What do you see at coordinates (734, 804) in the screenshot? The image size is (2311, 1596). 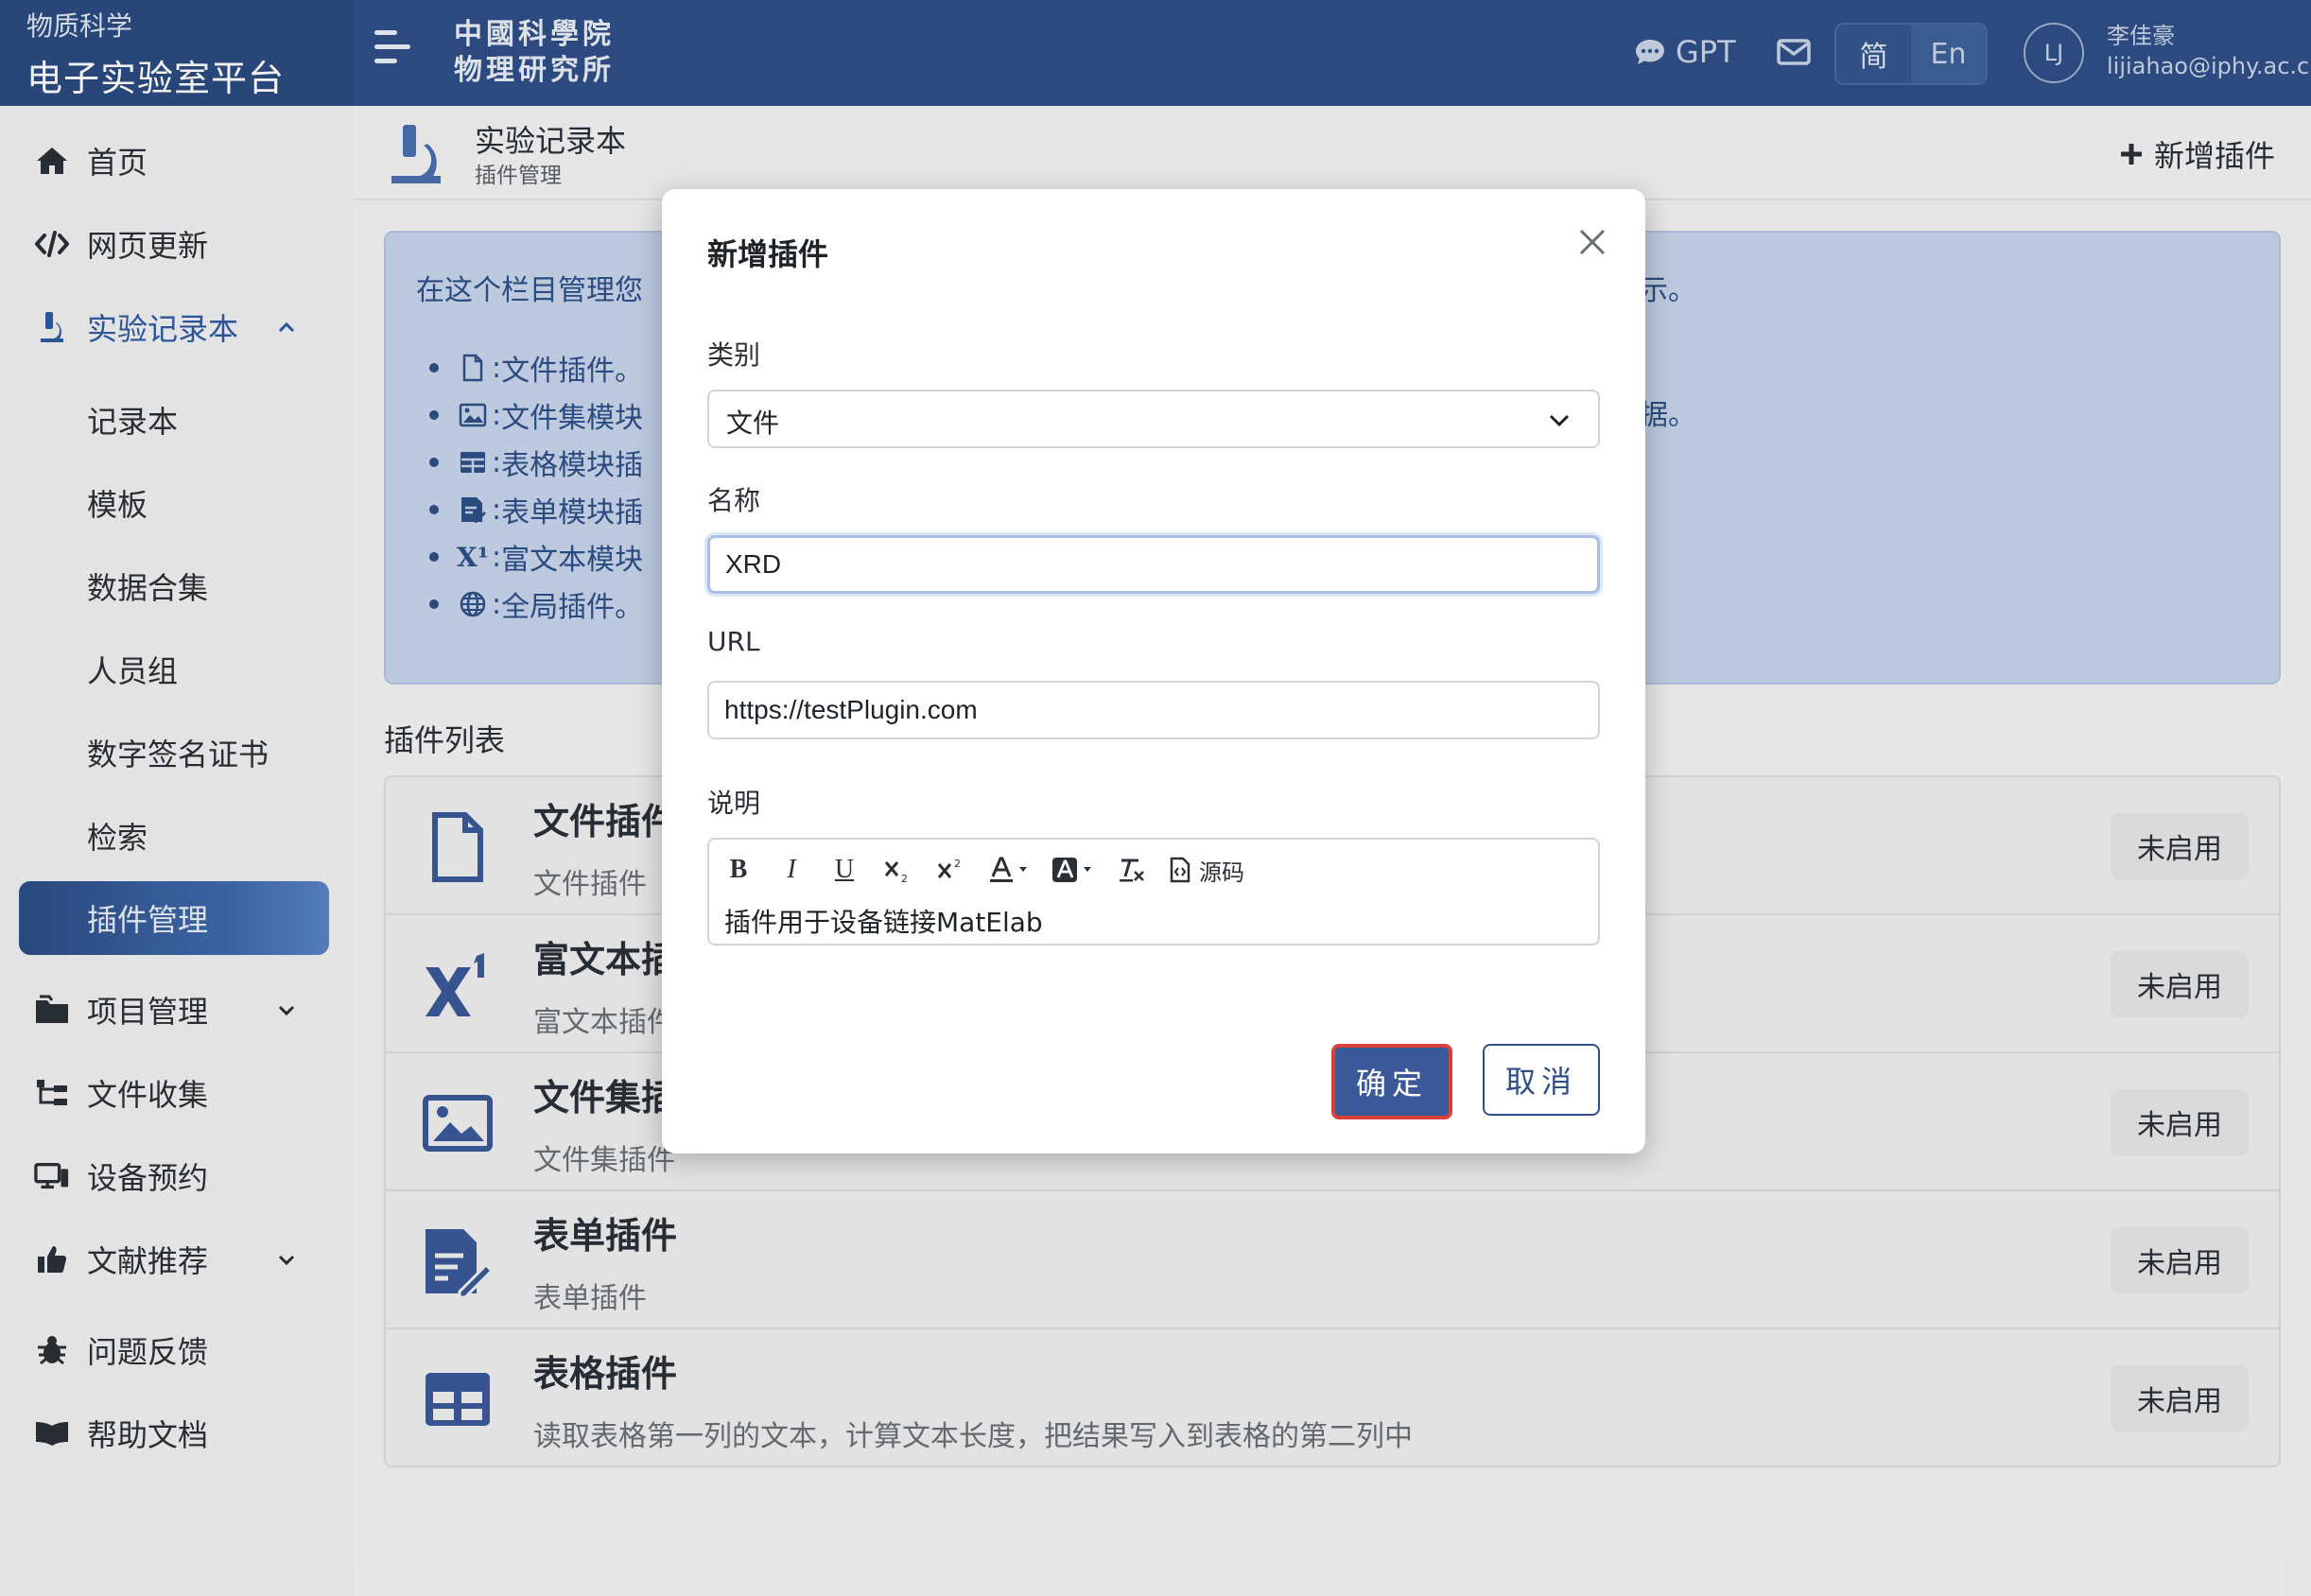 I see `description-label: 说明` at bounding box center [734, 804].